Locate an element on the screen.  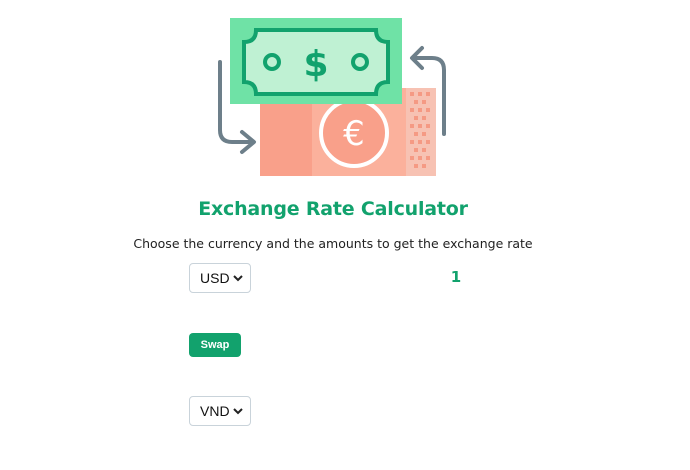
euro-symbol: € is located at coordinates (354, 134).